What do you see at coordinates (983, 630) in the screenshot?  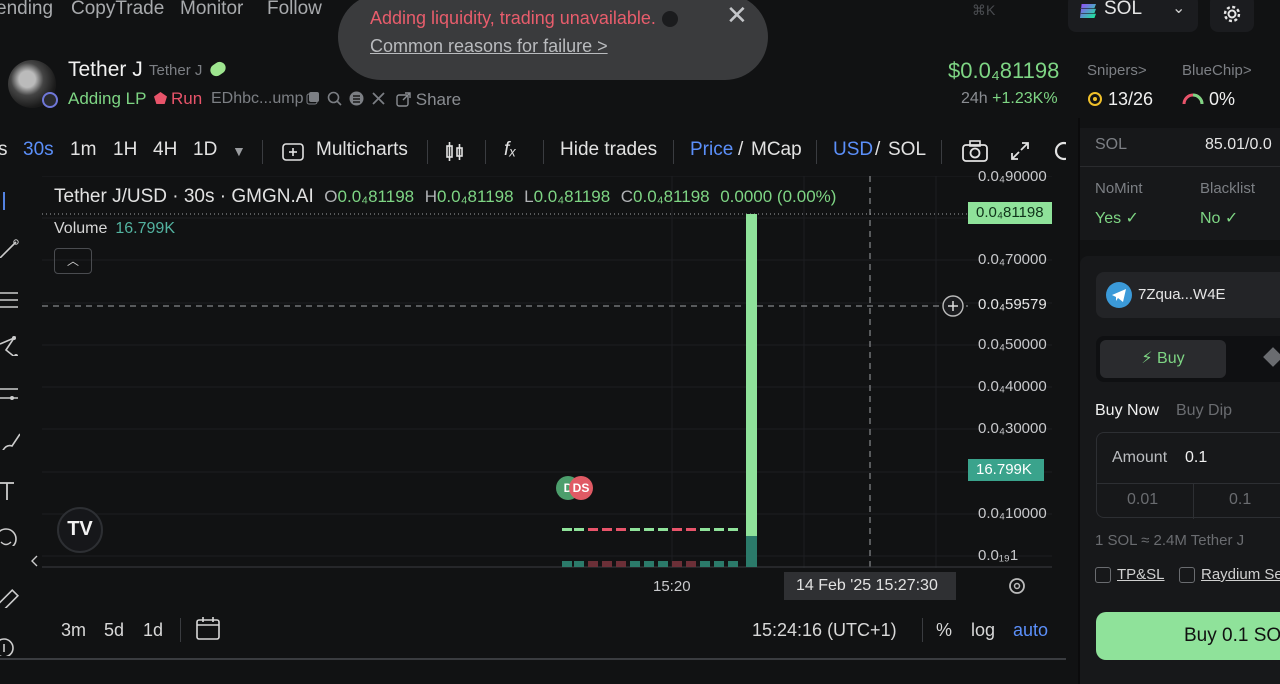 I see `log-toggle: log` at bounding box center [983, 630].